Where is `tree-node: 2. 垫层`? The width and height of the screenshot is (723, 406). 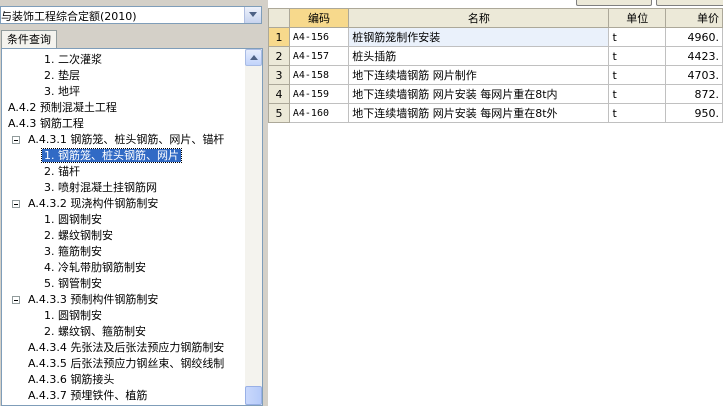 tree-node: 2. 垫层 is located at coordinates (62, 76).